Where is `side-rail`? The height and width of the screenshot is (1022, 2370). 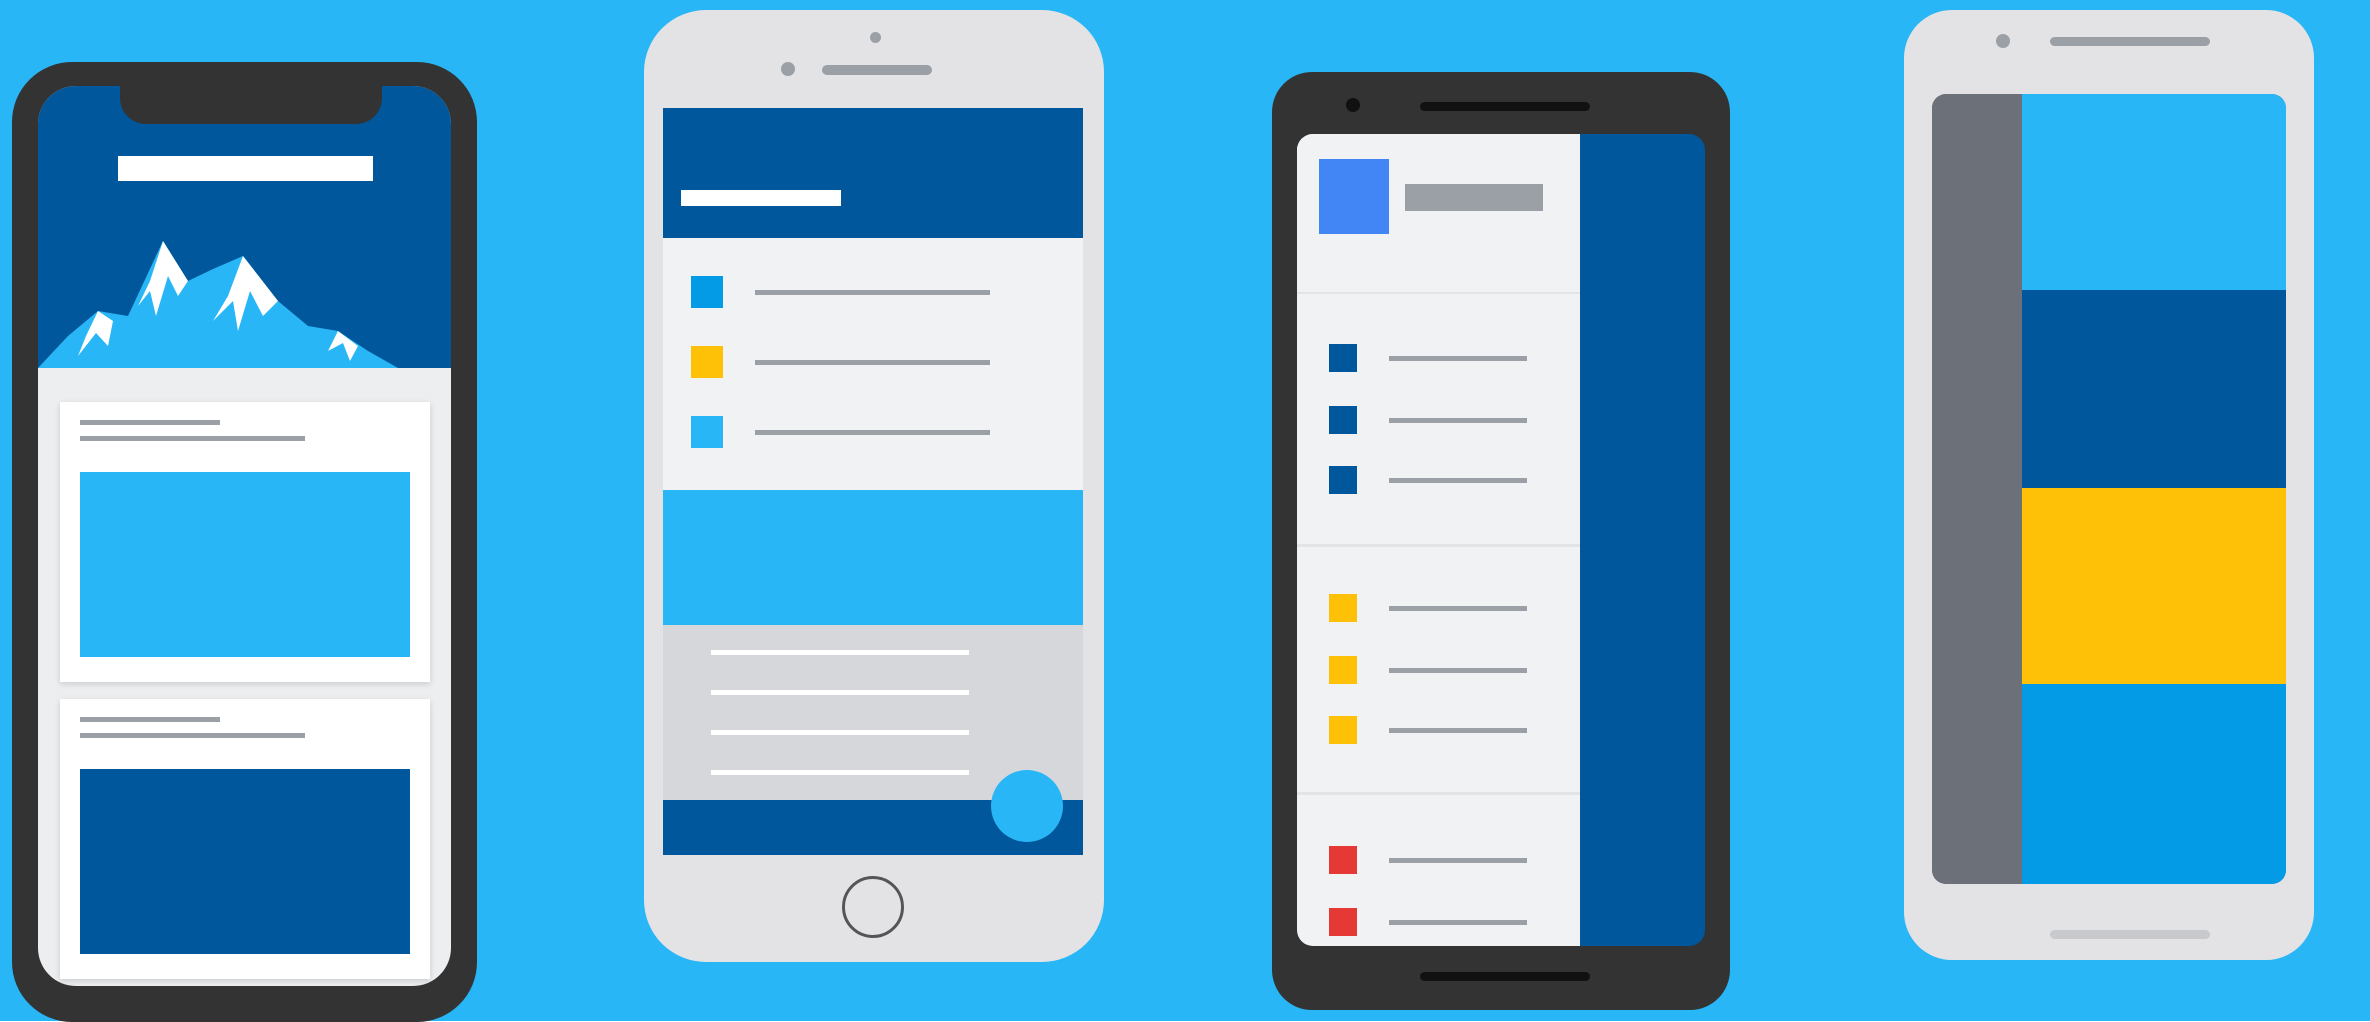
side-rail is located at coordinates (1977, 489).